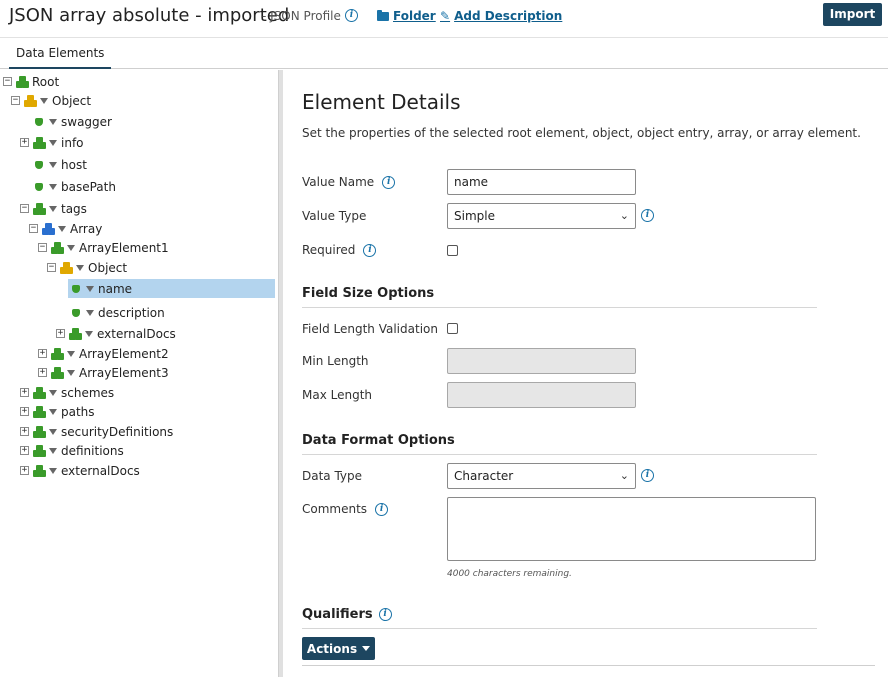 This screenshot has width=888, height=677. Describe the element at coordinates (87, 267) in the screenshot. I see `tree-node-object-nested: − Object` at that location.